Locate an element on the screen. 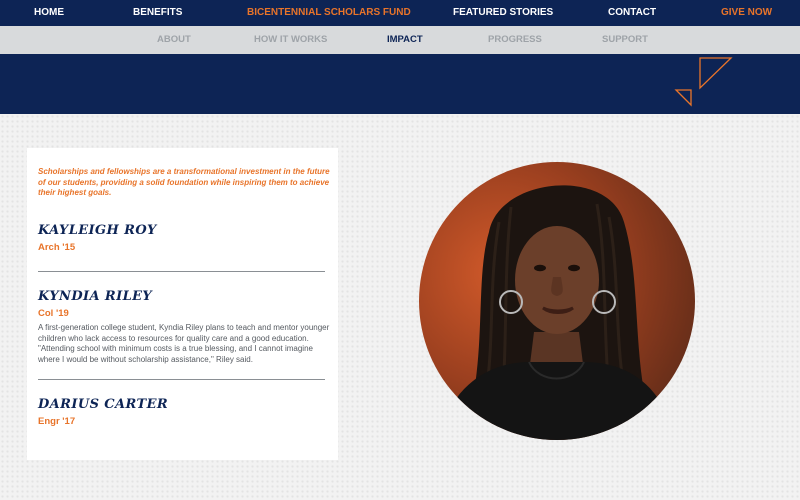  nav-contact: CONTACT is located at coordinates (632, 13).